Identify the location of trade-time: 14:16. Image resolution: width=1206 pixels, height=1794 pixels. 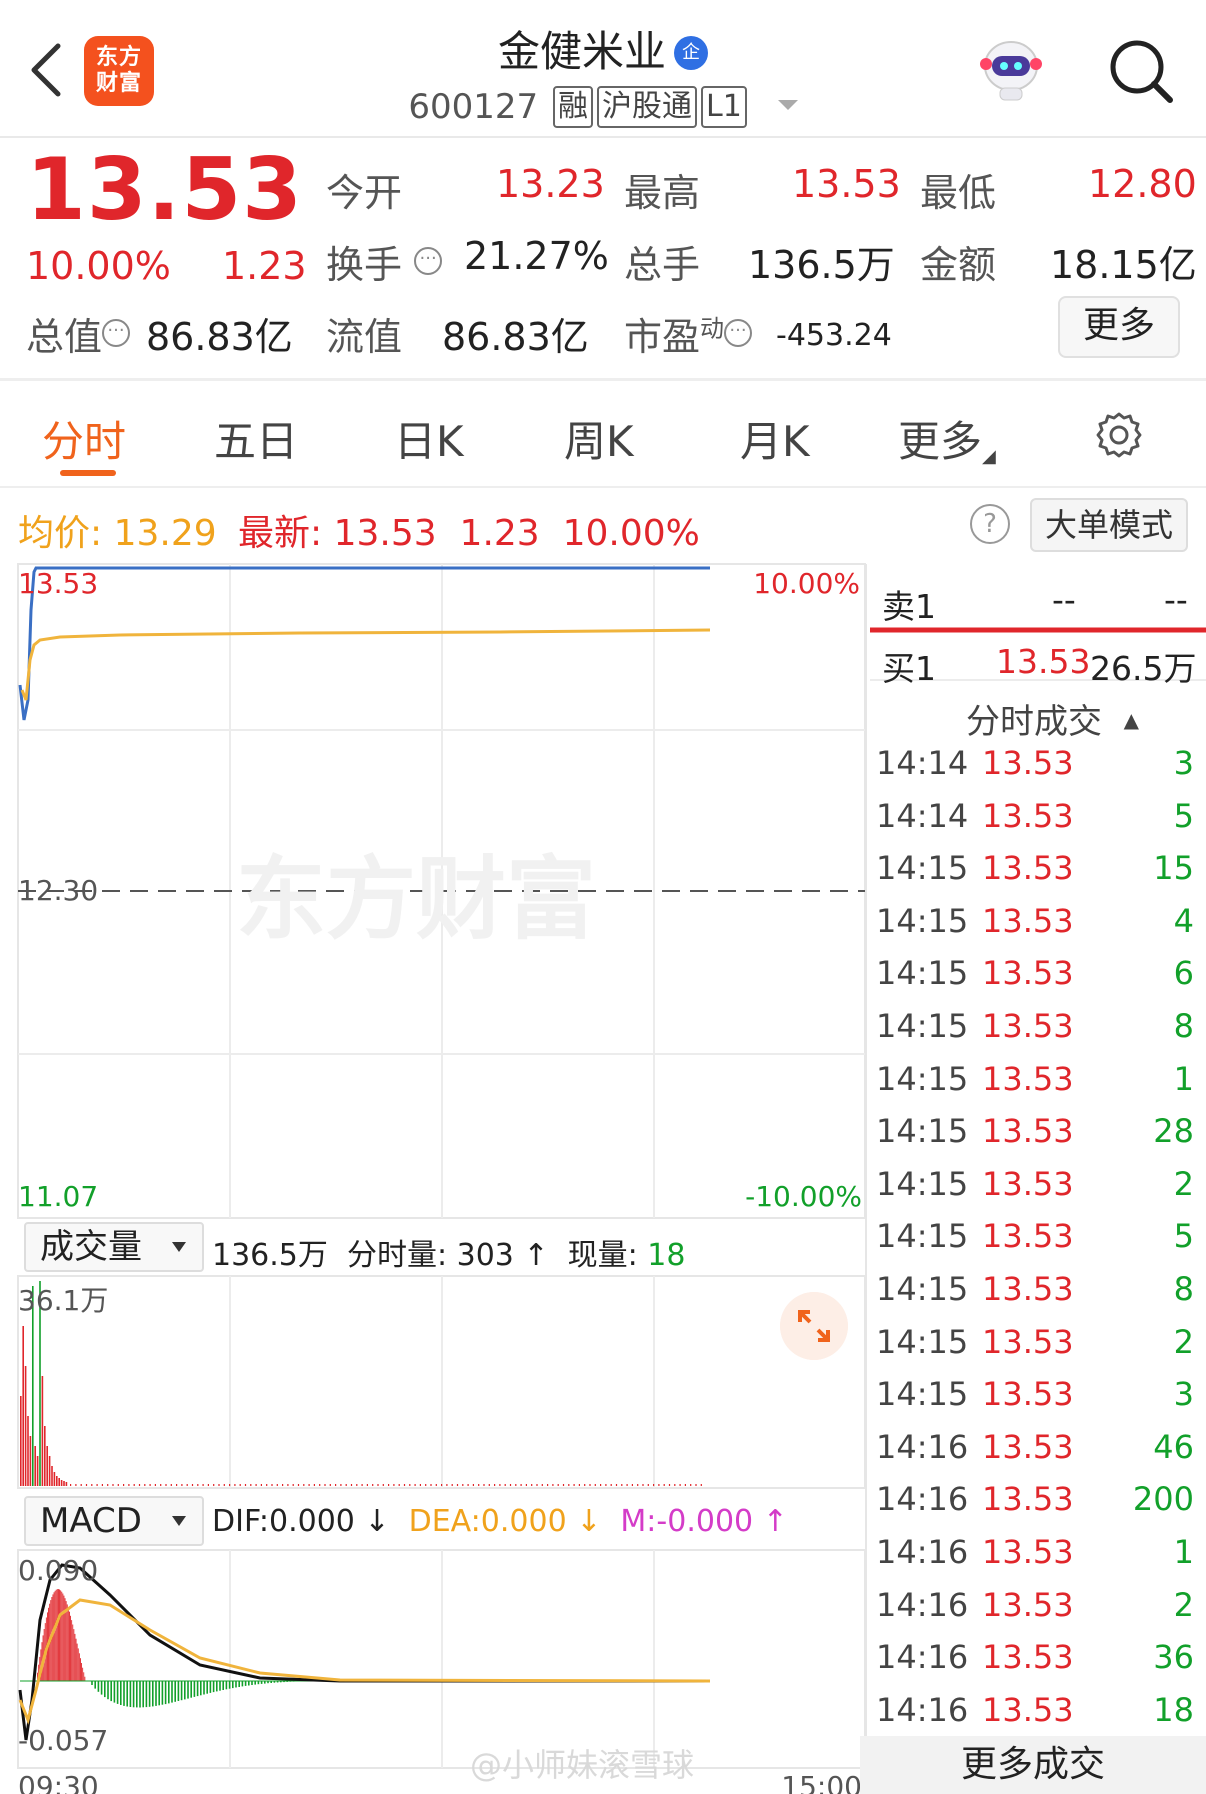
(922, 1446).